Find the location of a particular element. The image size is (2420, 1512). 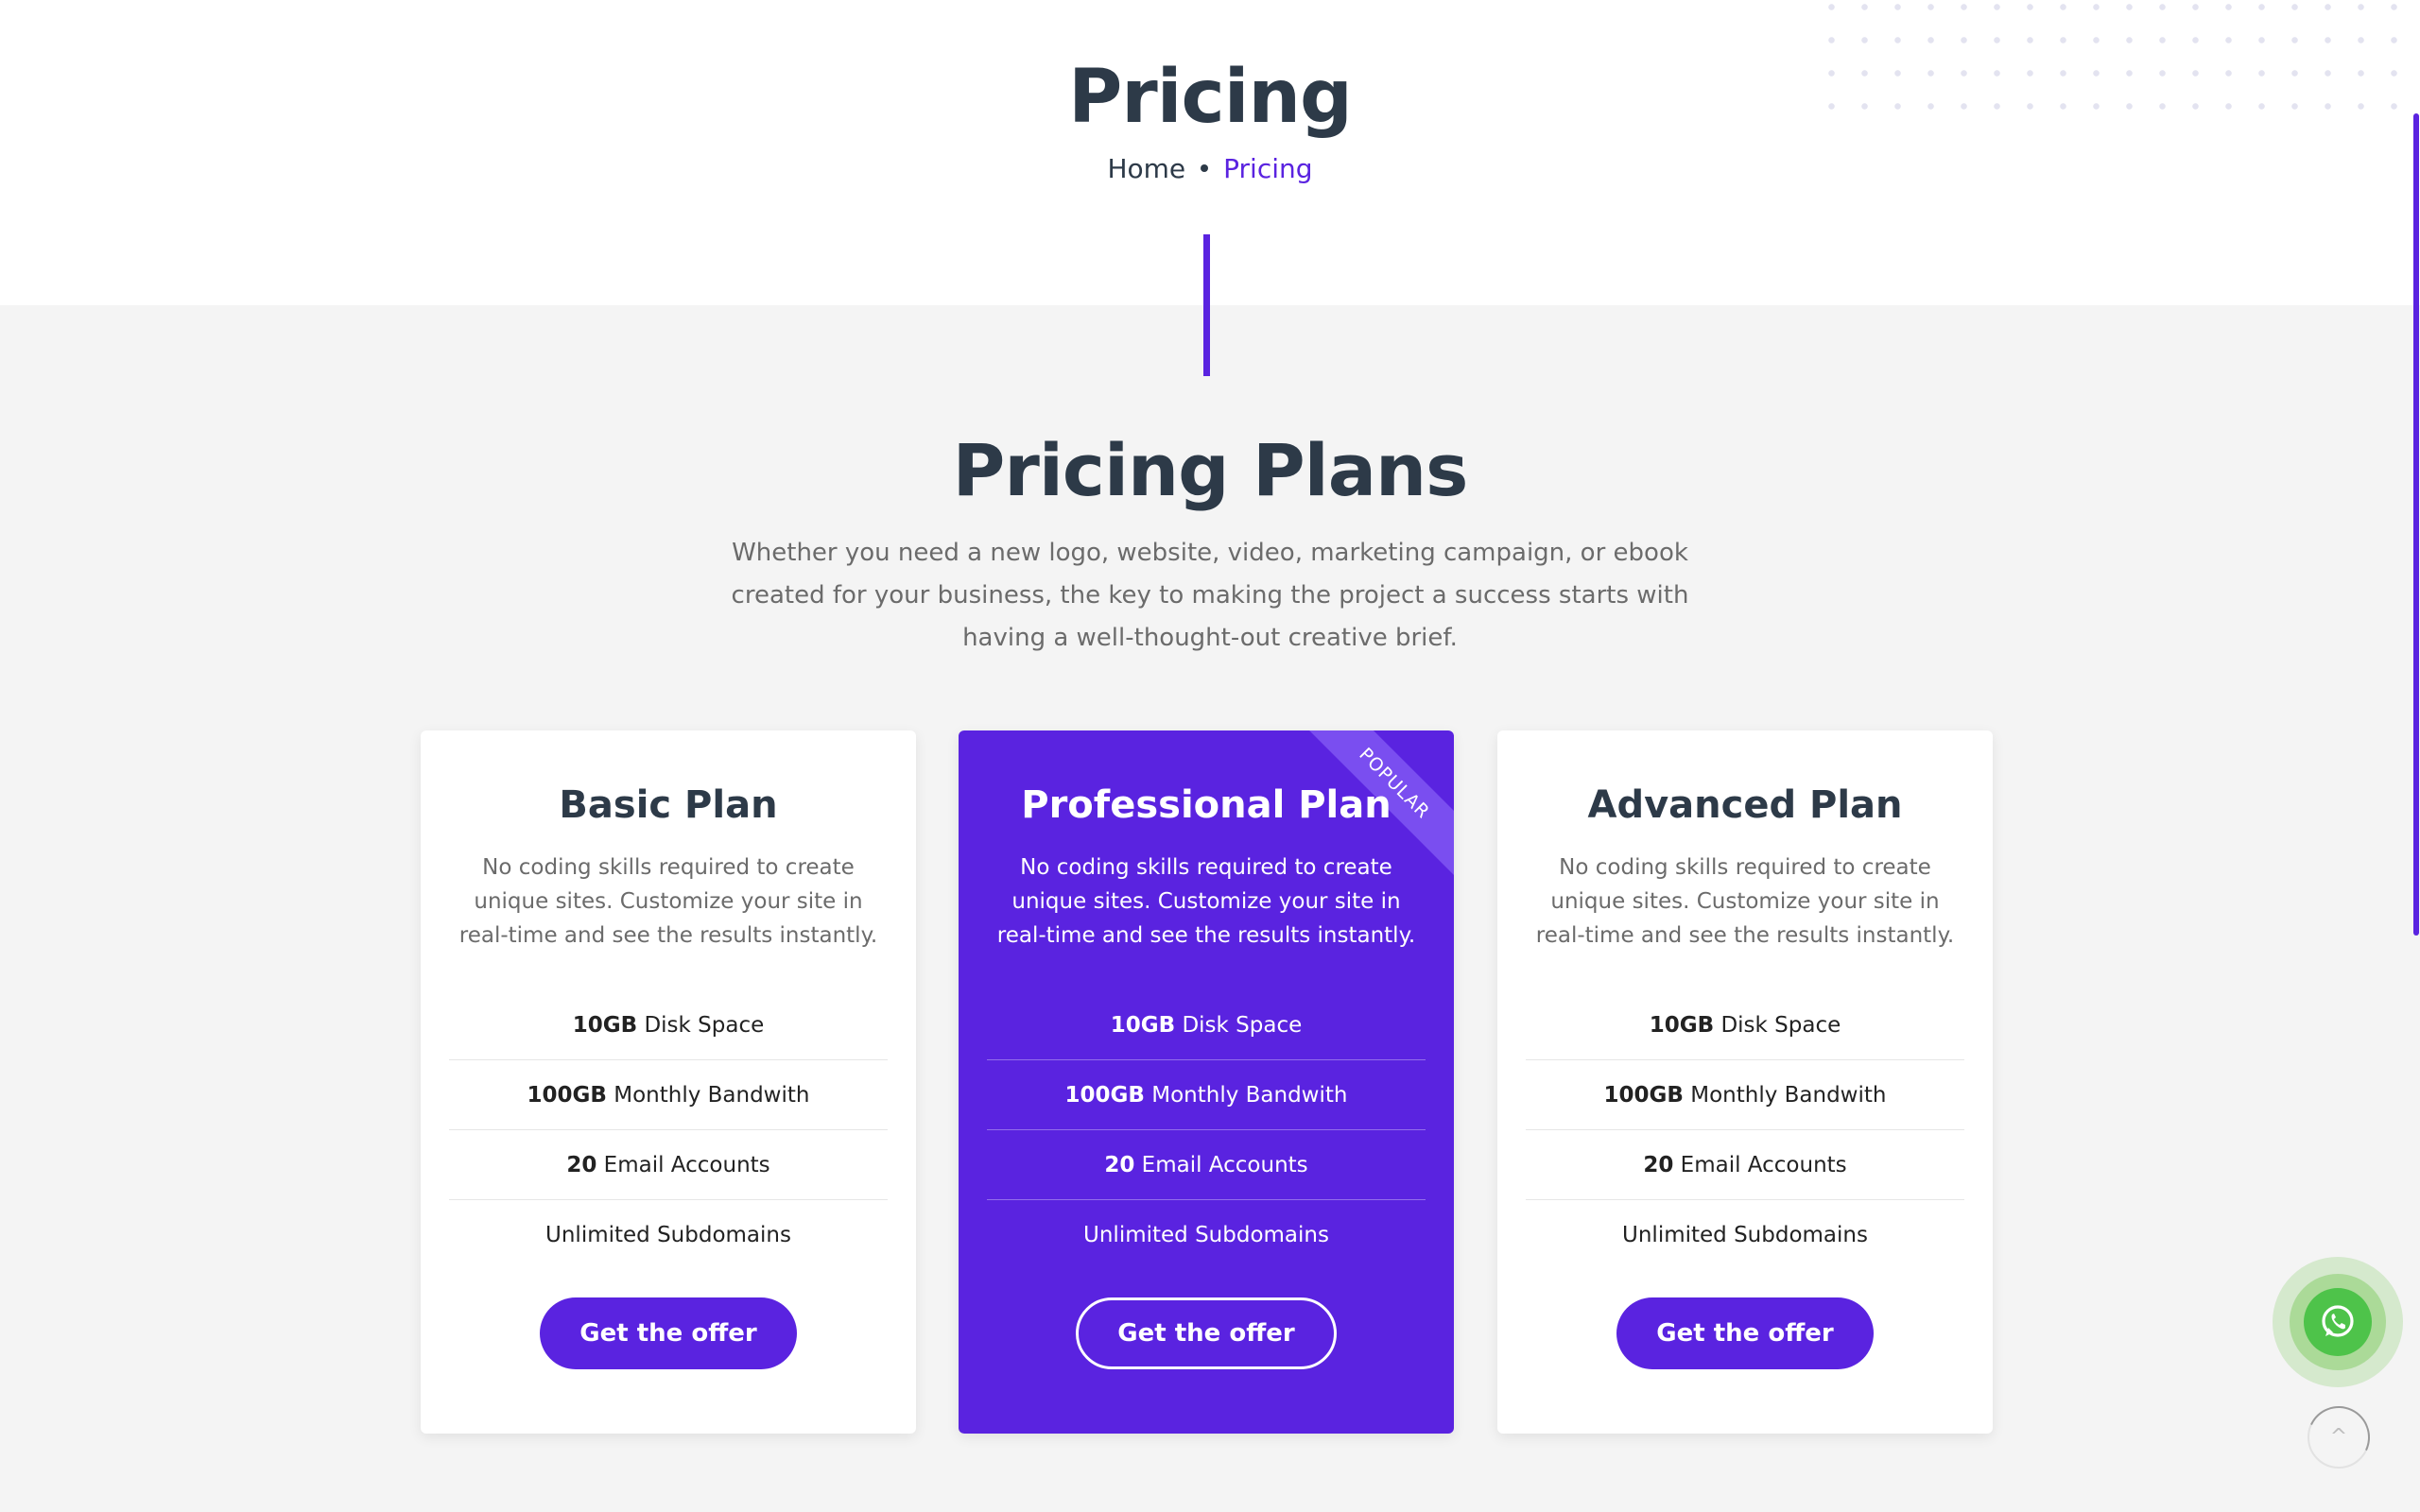

whatsapp-icon is located at coordinates (2338, 1321).